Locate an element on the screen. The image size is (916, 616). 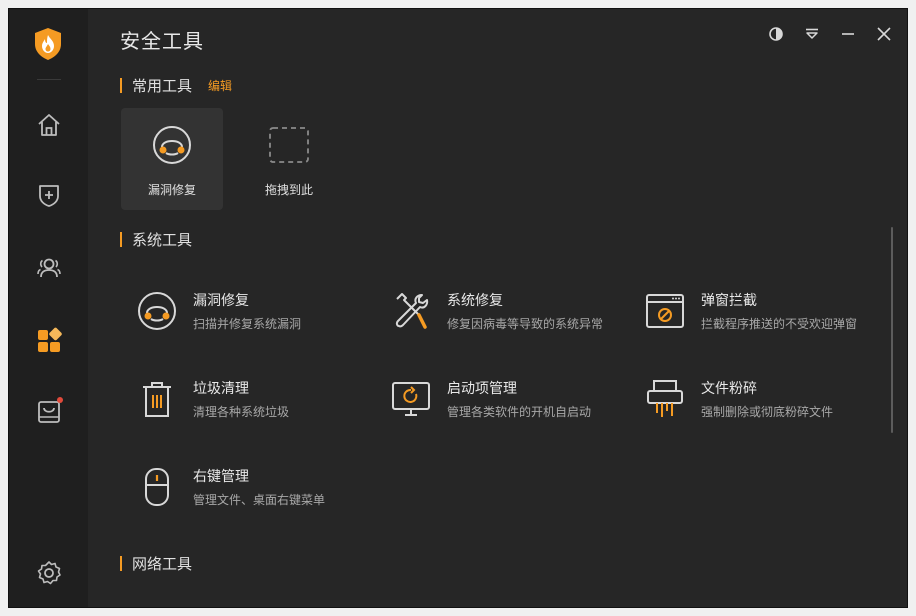
close-button is located at coordinates (884, 34).